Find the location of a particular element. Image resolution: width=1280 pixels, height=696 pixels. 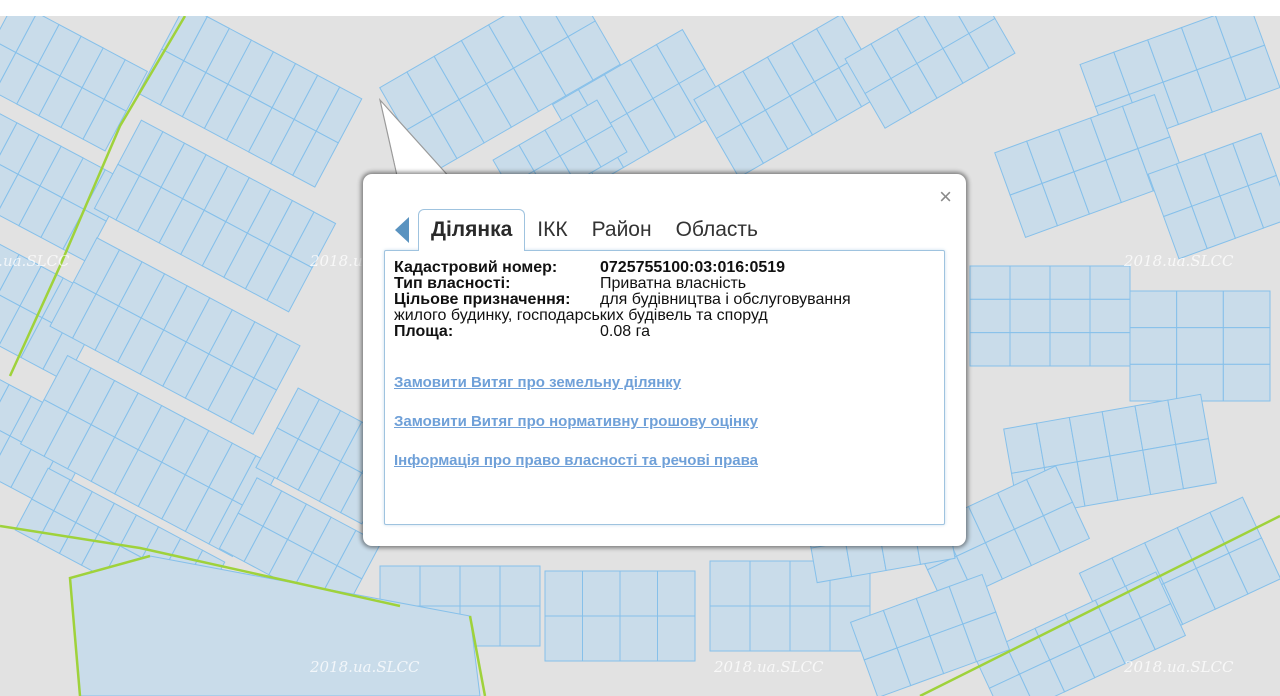

ownership-row: Тип власності: Приватна власність is located at coordinates (666, 284).